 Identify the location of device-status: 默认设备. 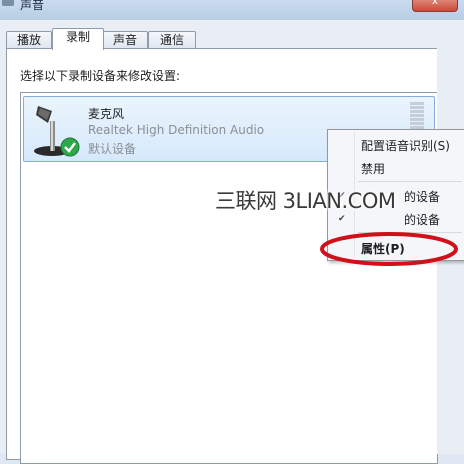
(112, 149).